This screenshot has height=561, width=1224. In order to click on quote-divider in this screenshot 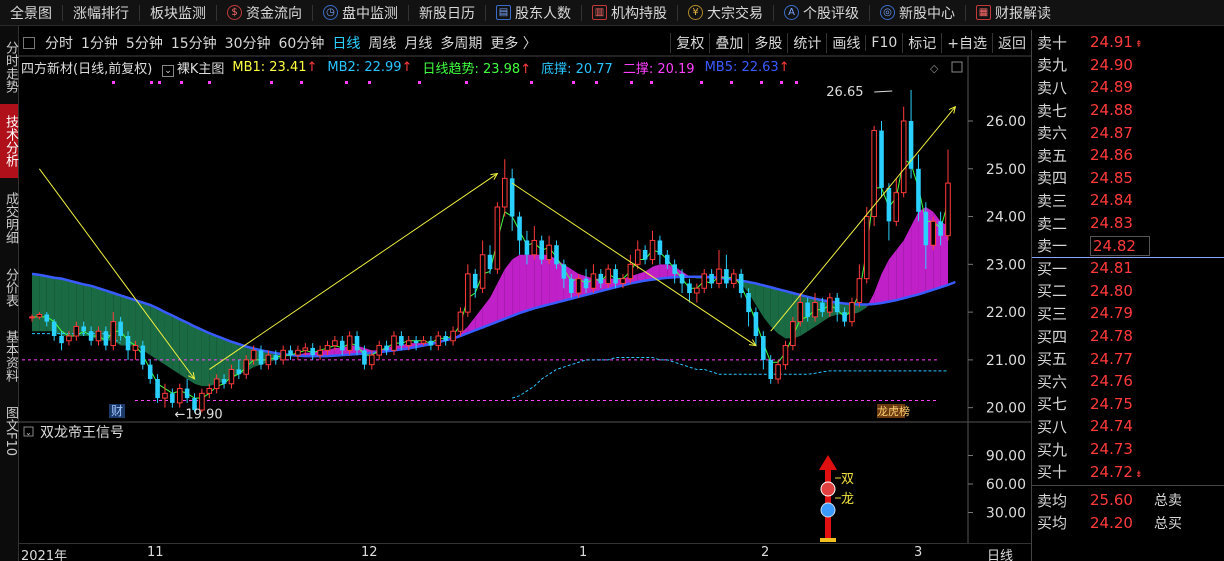, I will do `click(1128, 486)`.